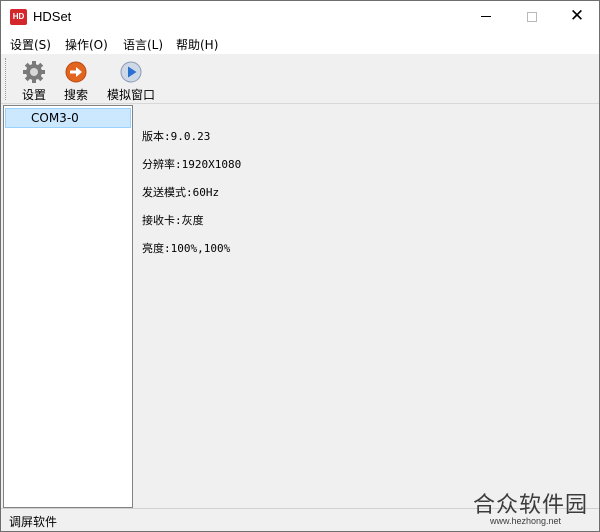 Image resolution: width=600 pixels, height=532 pixels. Describe the element at coordinates (75, 95) in the screenshot. I see `search-label: 搜索` at that location.